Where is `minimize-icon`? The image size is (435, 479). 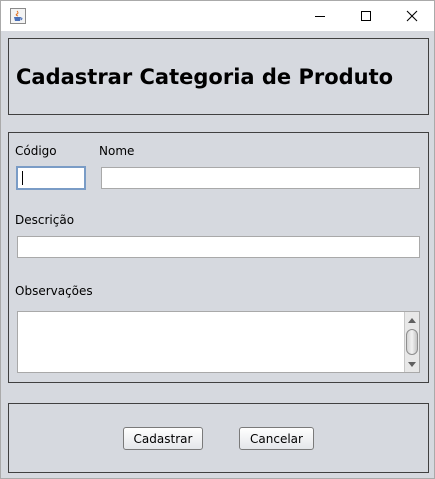
minimize-icon is located at coordinates (319, 16).